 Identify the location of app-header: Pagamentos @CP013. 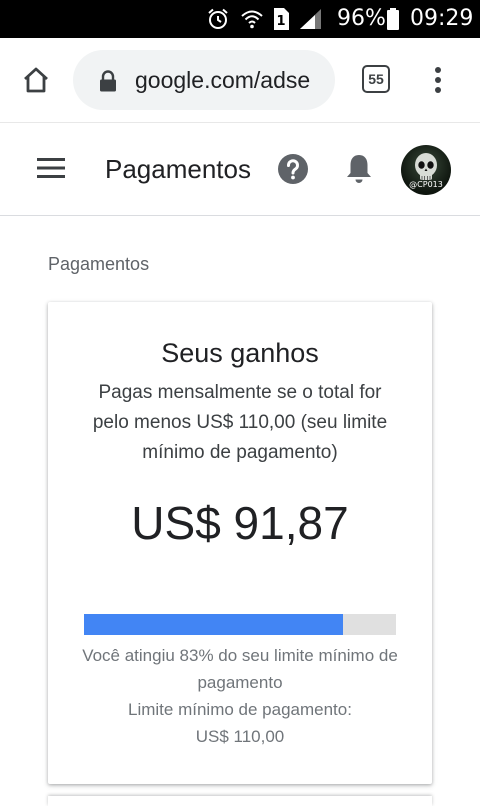
(240, 169).